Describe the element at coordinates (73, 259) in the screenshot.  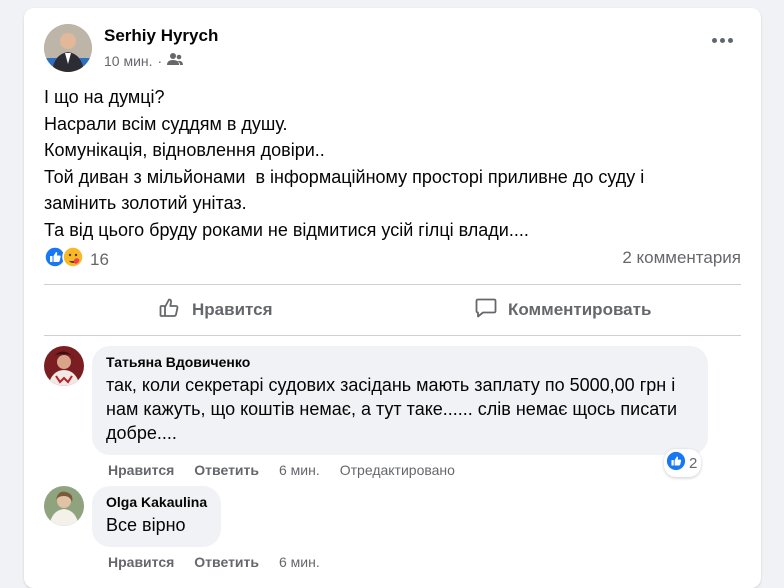
I see `care-reaction-icon` at that location.